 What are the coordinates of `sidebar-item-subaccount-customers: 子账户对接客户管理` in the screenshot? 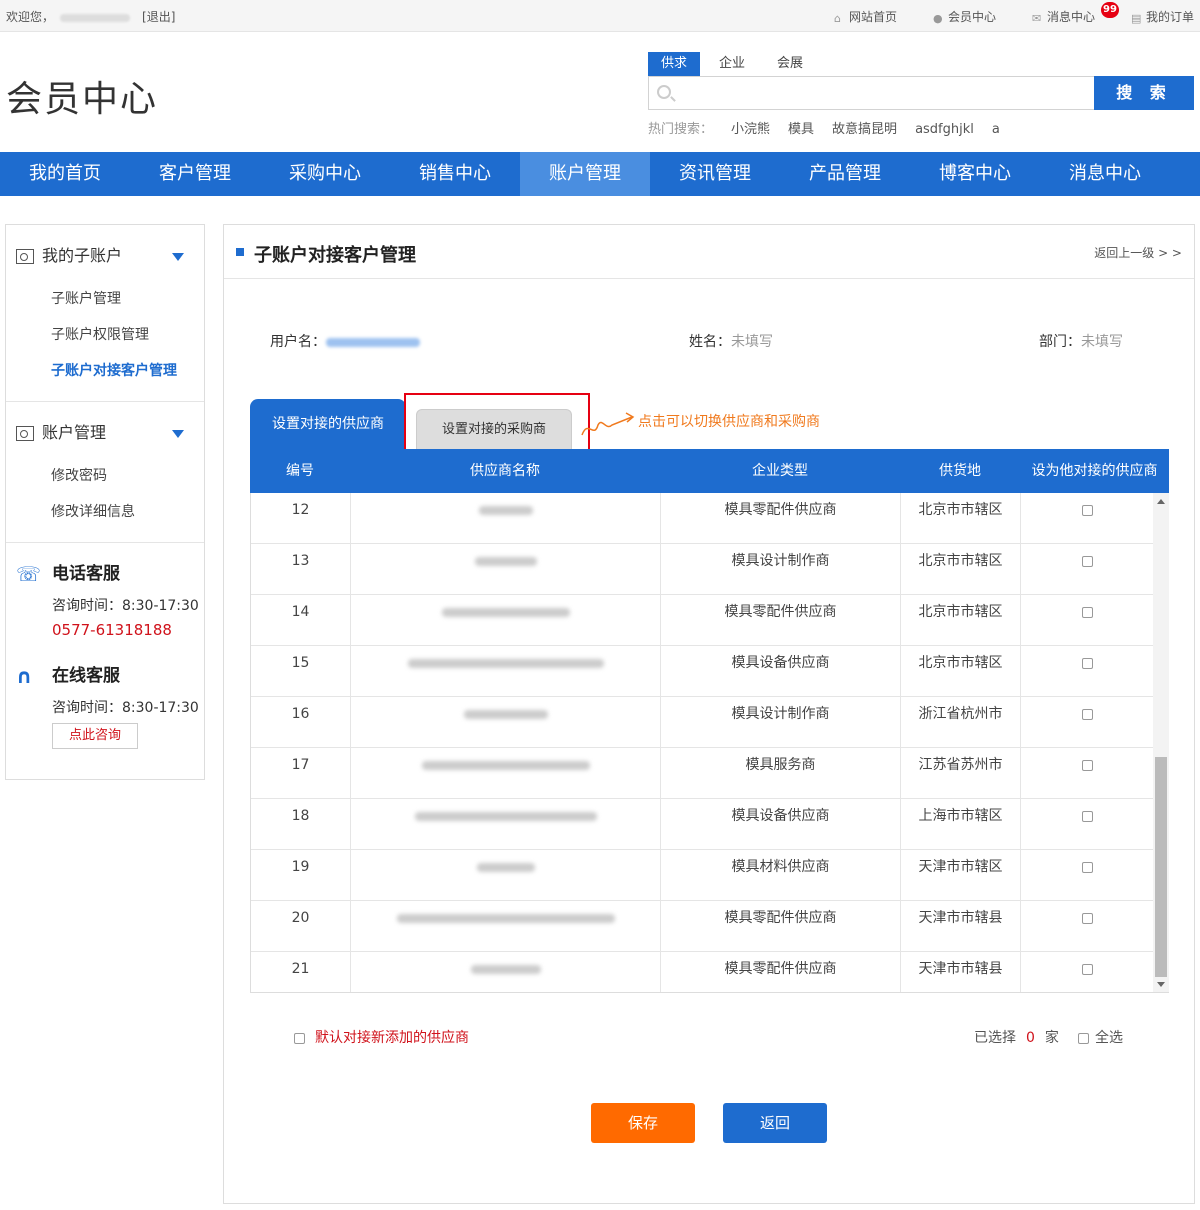 It's located at (105, 371).